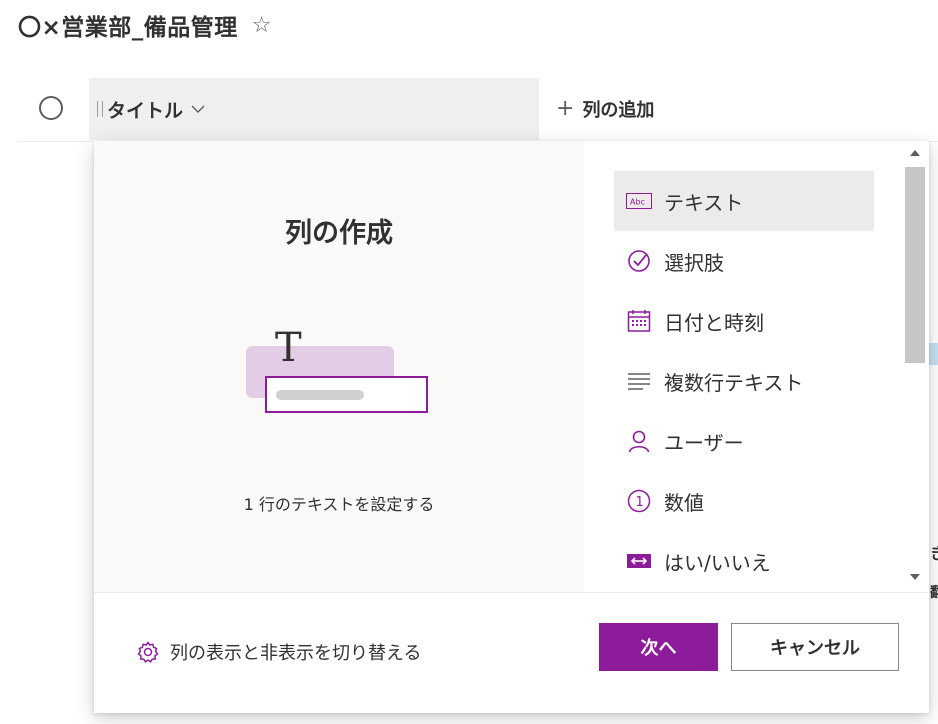 This screenshot has height=724, width=938. Describe the element at coordinates (639, 261) in the screenshot. I see `choice-check-icon` at that location.